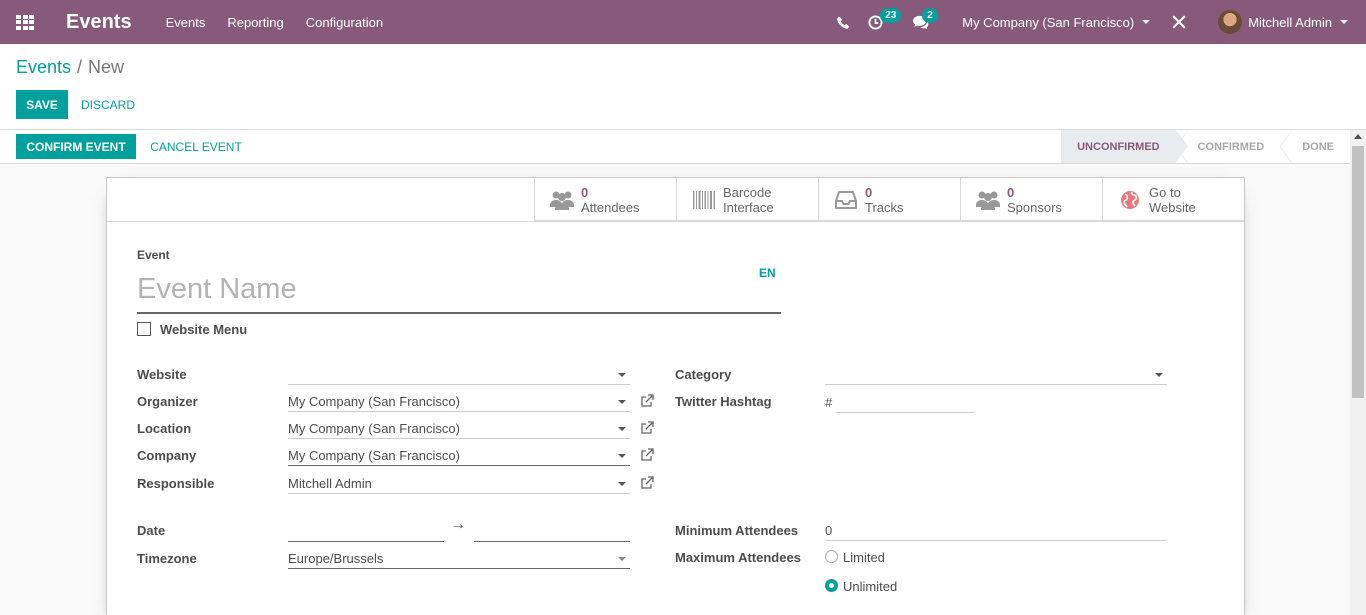  What do you see at coordinates (737, 530) in the screenshot?
I see `min-attendees-label: Minimum Attendees` at bounding box center [737, 530].